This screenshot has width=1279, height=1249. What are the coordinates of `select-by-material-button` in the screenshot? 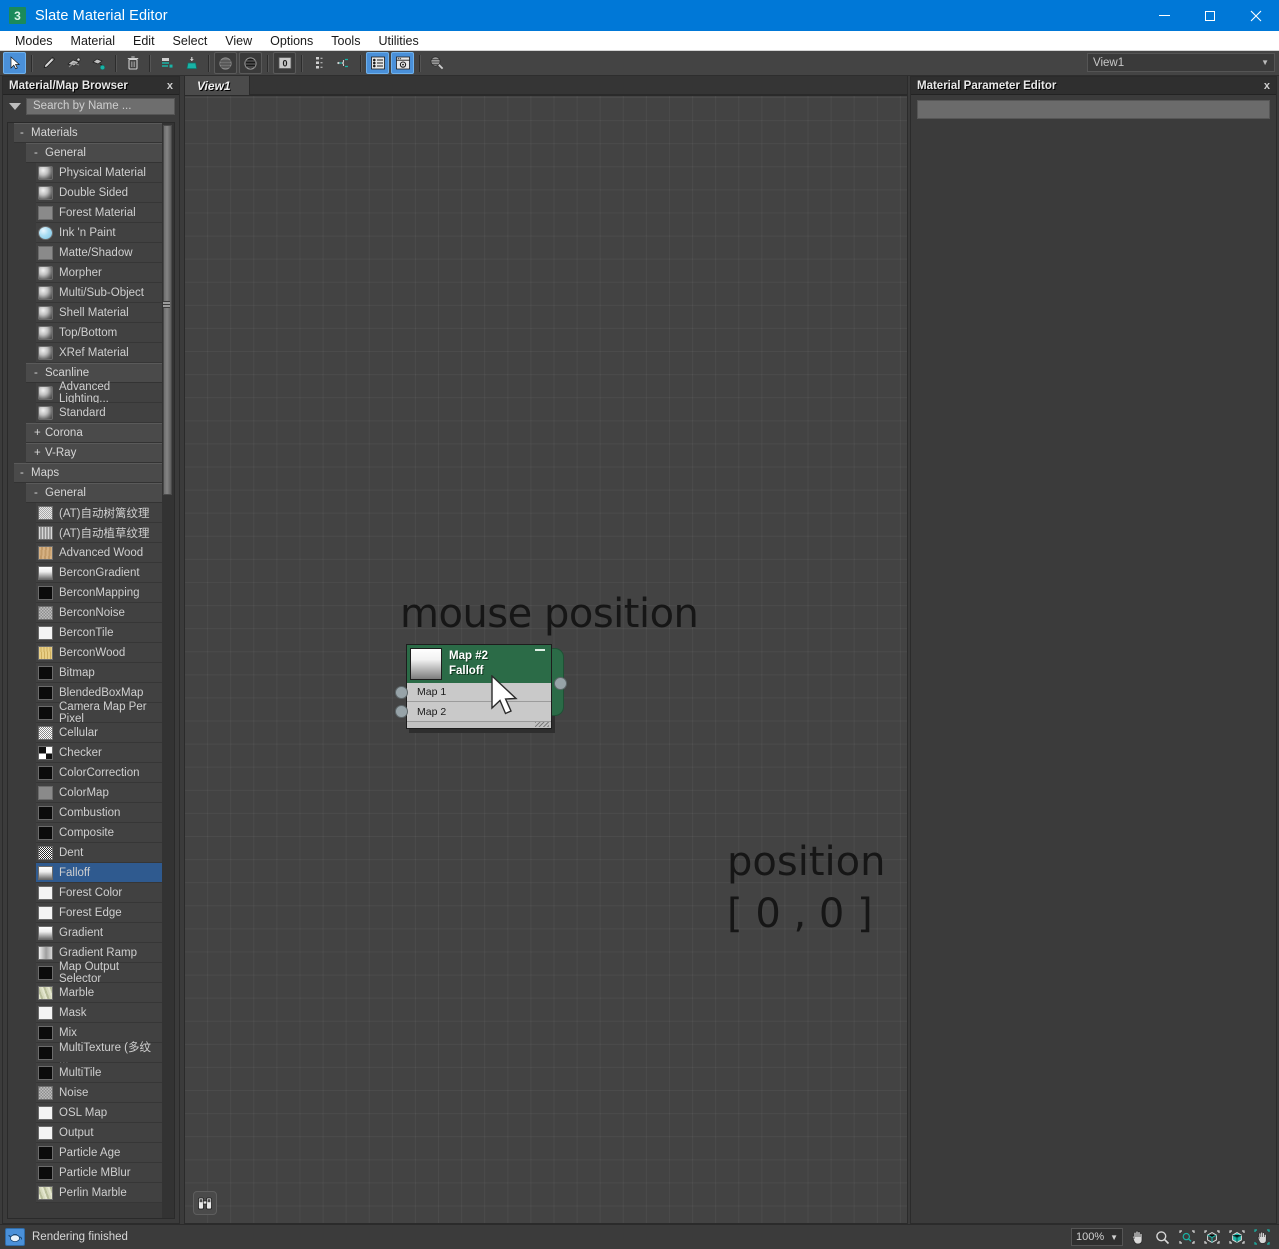 It's located at (436, 63).